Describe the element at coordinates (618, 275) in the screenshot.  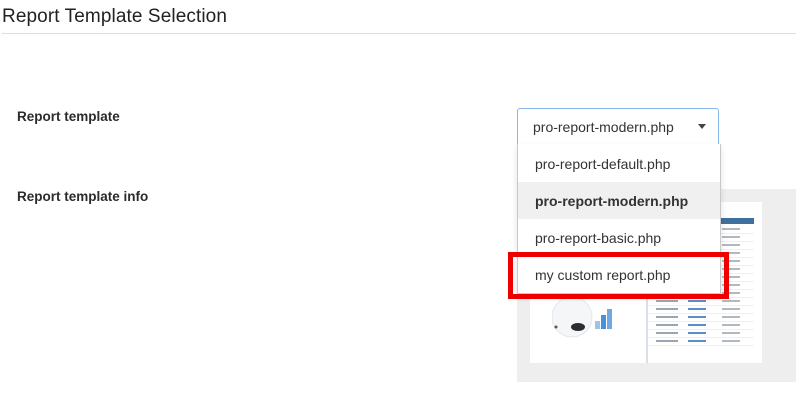
I see `highlight-annotation-box` at that location.